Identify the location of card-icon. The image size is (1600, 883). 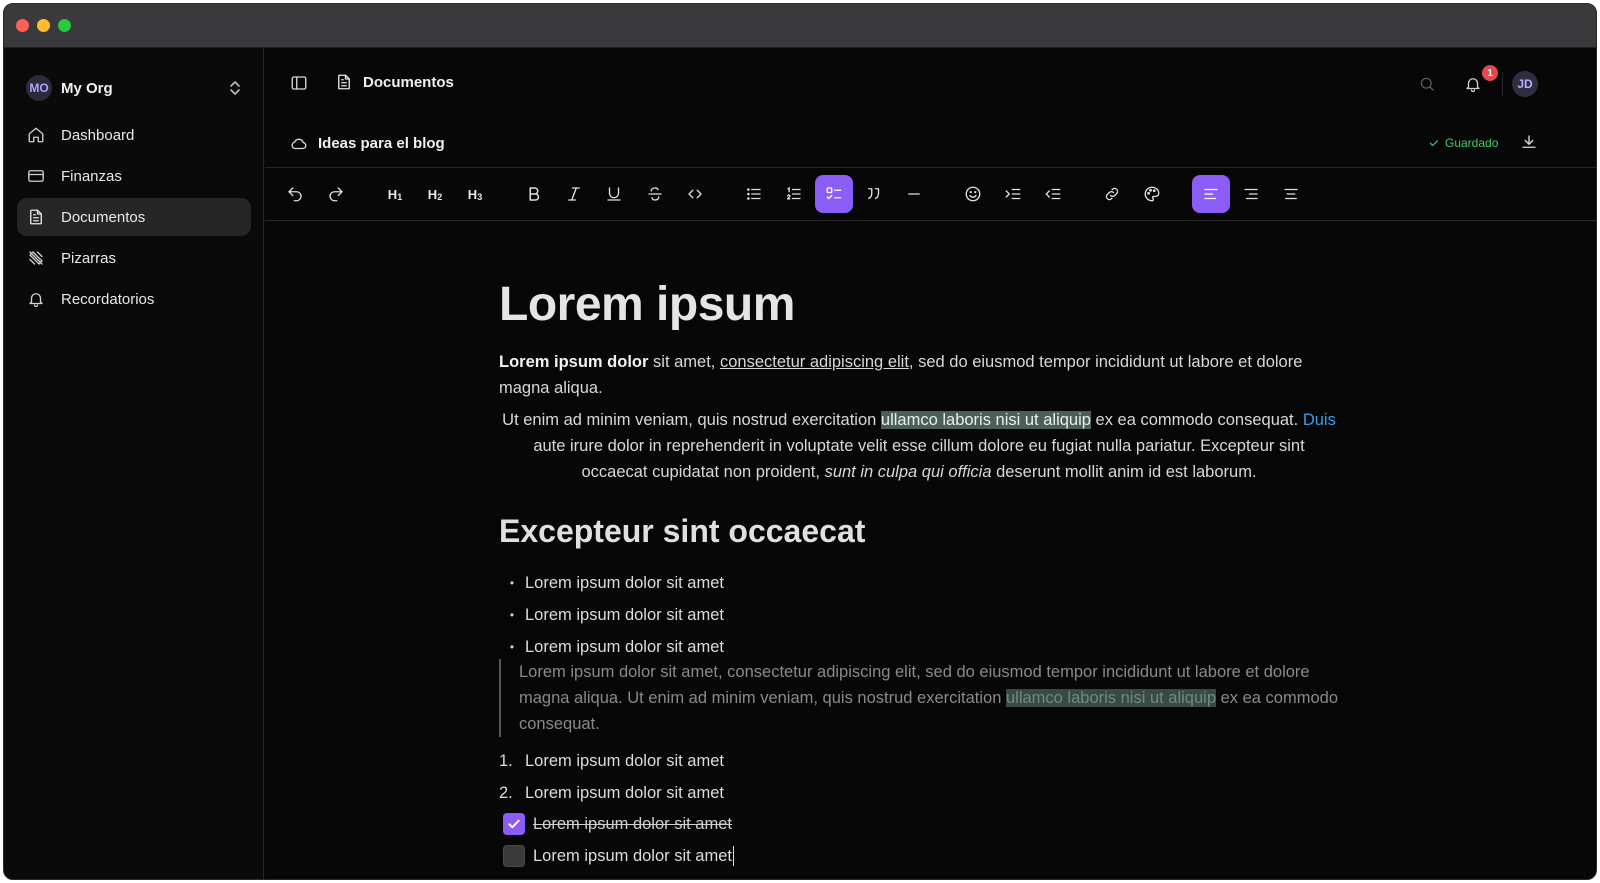
(36, 176).